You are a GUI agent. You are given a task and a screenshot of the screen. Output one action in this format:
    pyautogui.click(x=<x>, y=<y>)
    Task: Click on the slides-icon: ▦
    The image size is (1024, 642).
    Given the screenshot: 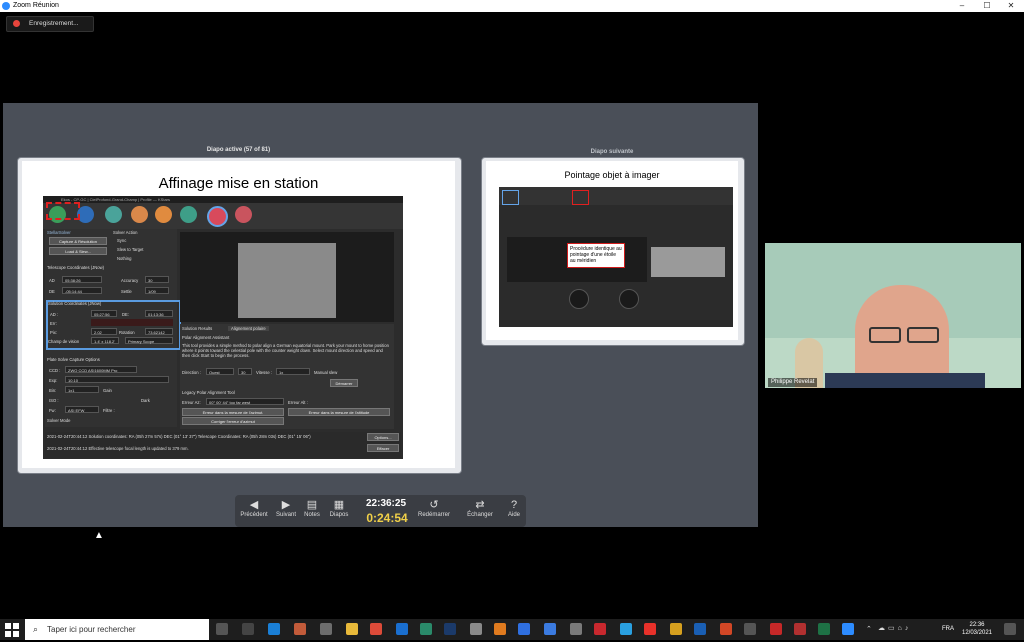 What is the action you would take?
    pyautogui.click(x=339, y=505)
    